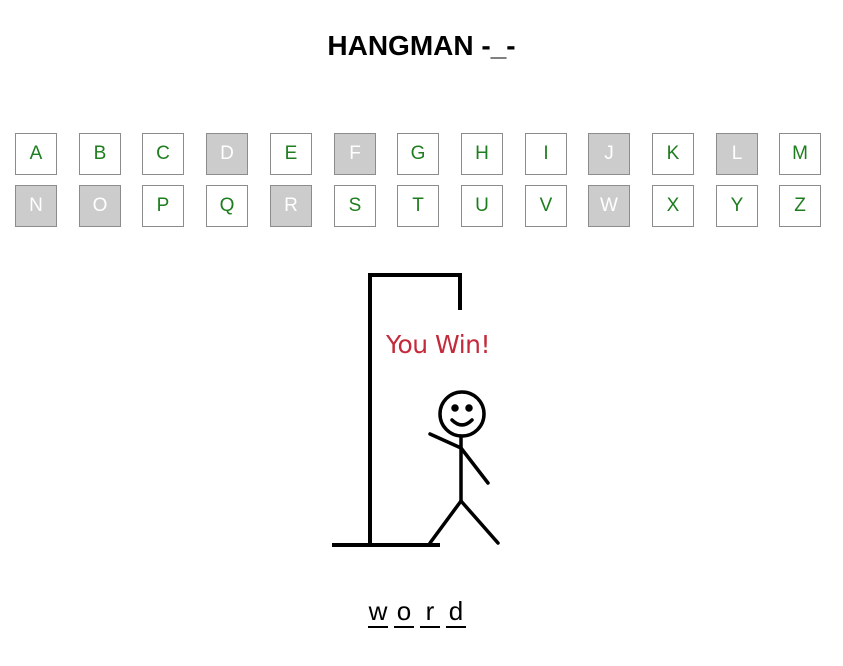 The image size is (843, 666). What do you see at coordinates (438, 344) in the screenshot?
I see `win-message: You Win!` at bounding box center [438, 344].